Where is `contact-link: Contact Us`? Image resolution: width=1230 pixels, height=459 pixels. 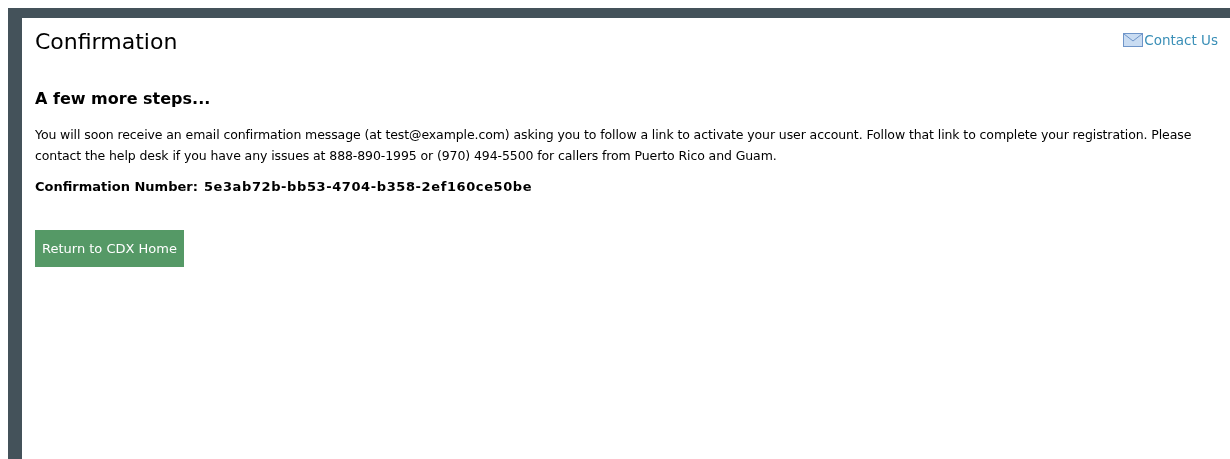 contact-link: Contact Us is located at coordinates (1170, 40).